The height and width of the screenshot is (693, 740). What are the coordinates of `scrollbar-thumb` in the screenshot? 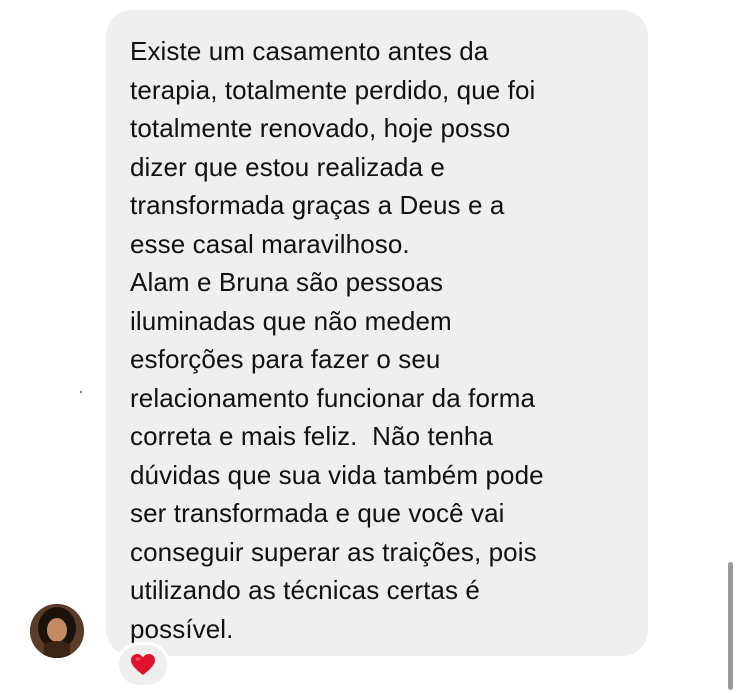 It's located at (730, 626).